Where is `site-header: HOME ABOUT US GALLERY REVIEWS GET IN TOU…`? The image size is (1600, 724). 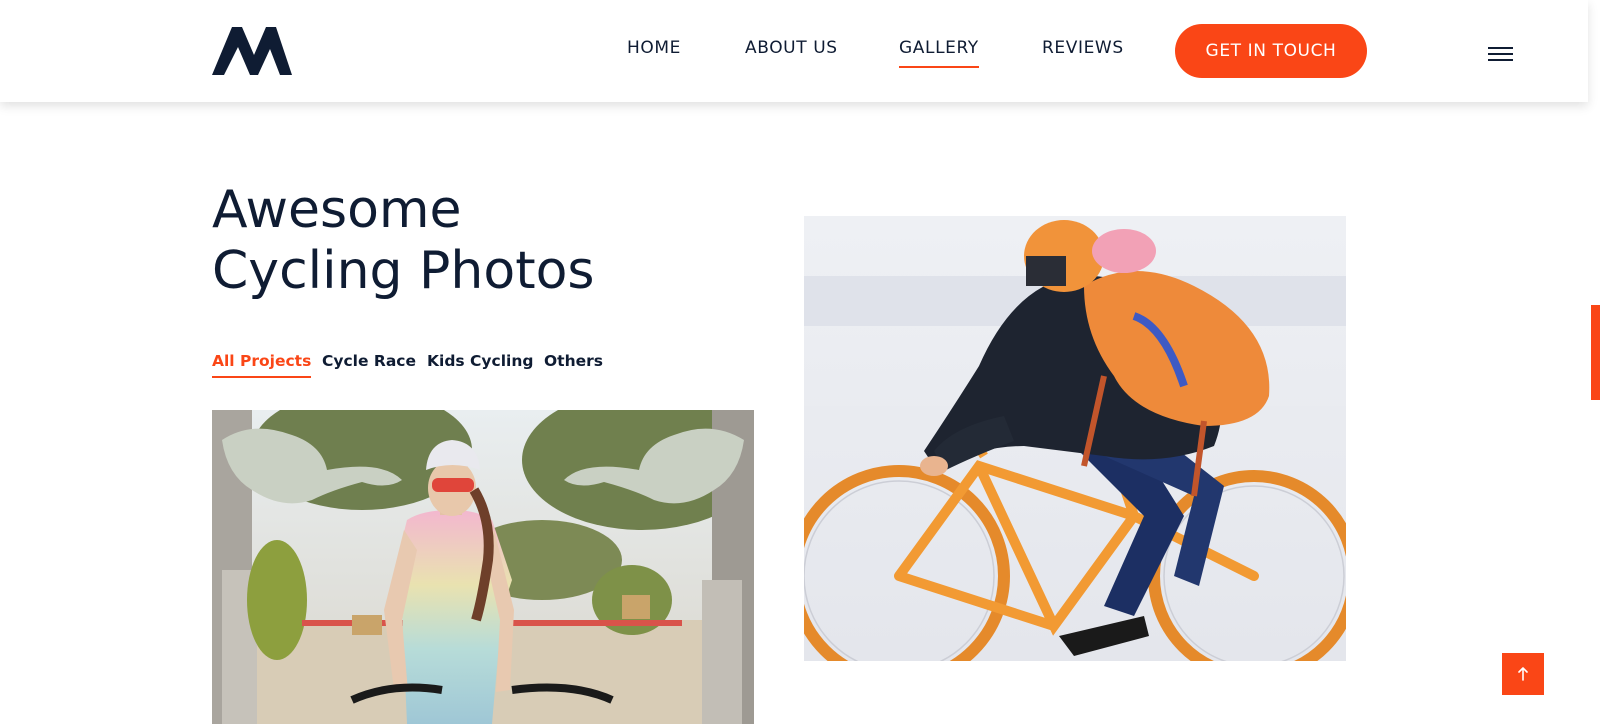
site-header: HOME ABOUT US GALLERY REVIEWS GET IN TOU… is located at coordinates (794, 51).